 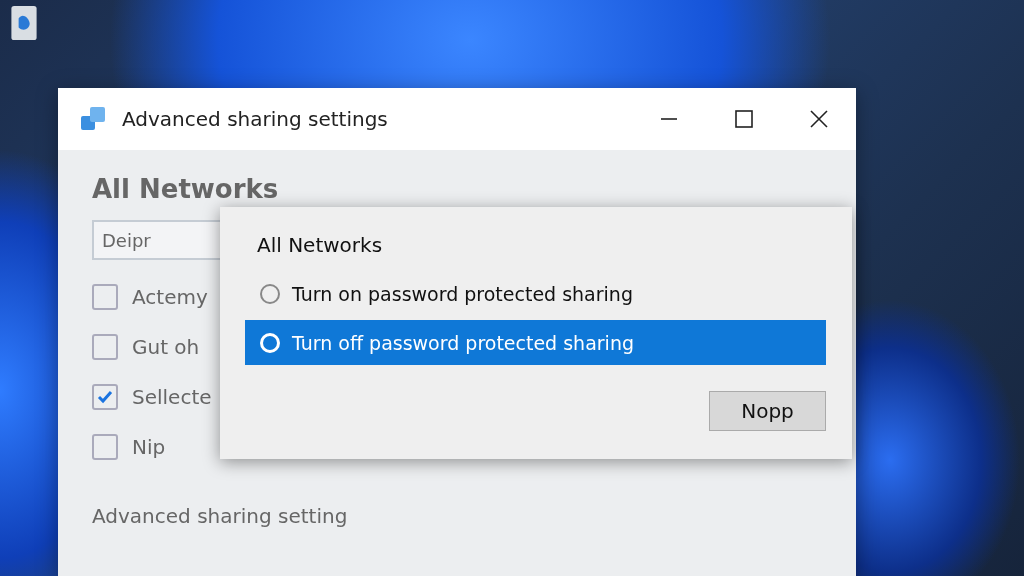 I want to click on checkbox-label: Nip, so click(x=149, y=447).